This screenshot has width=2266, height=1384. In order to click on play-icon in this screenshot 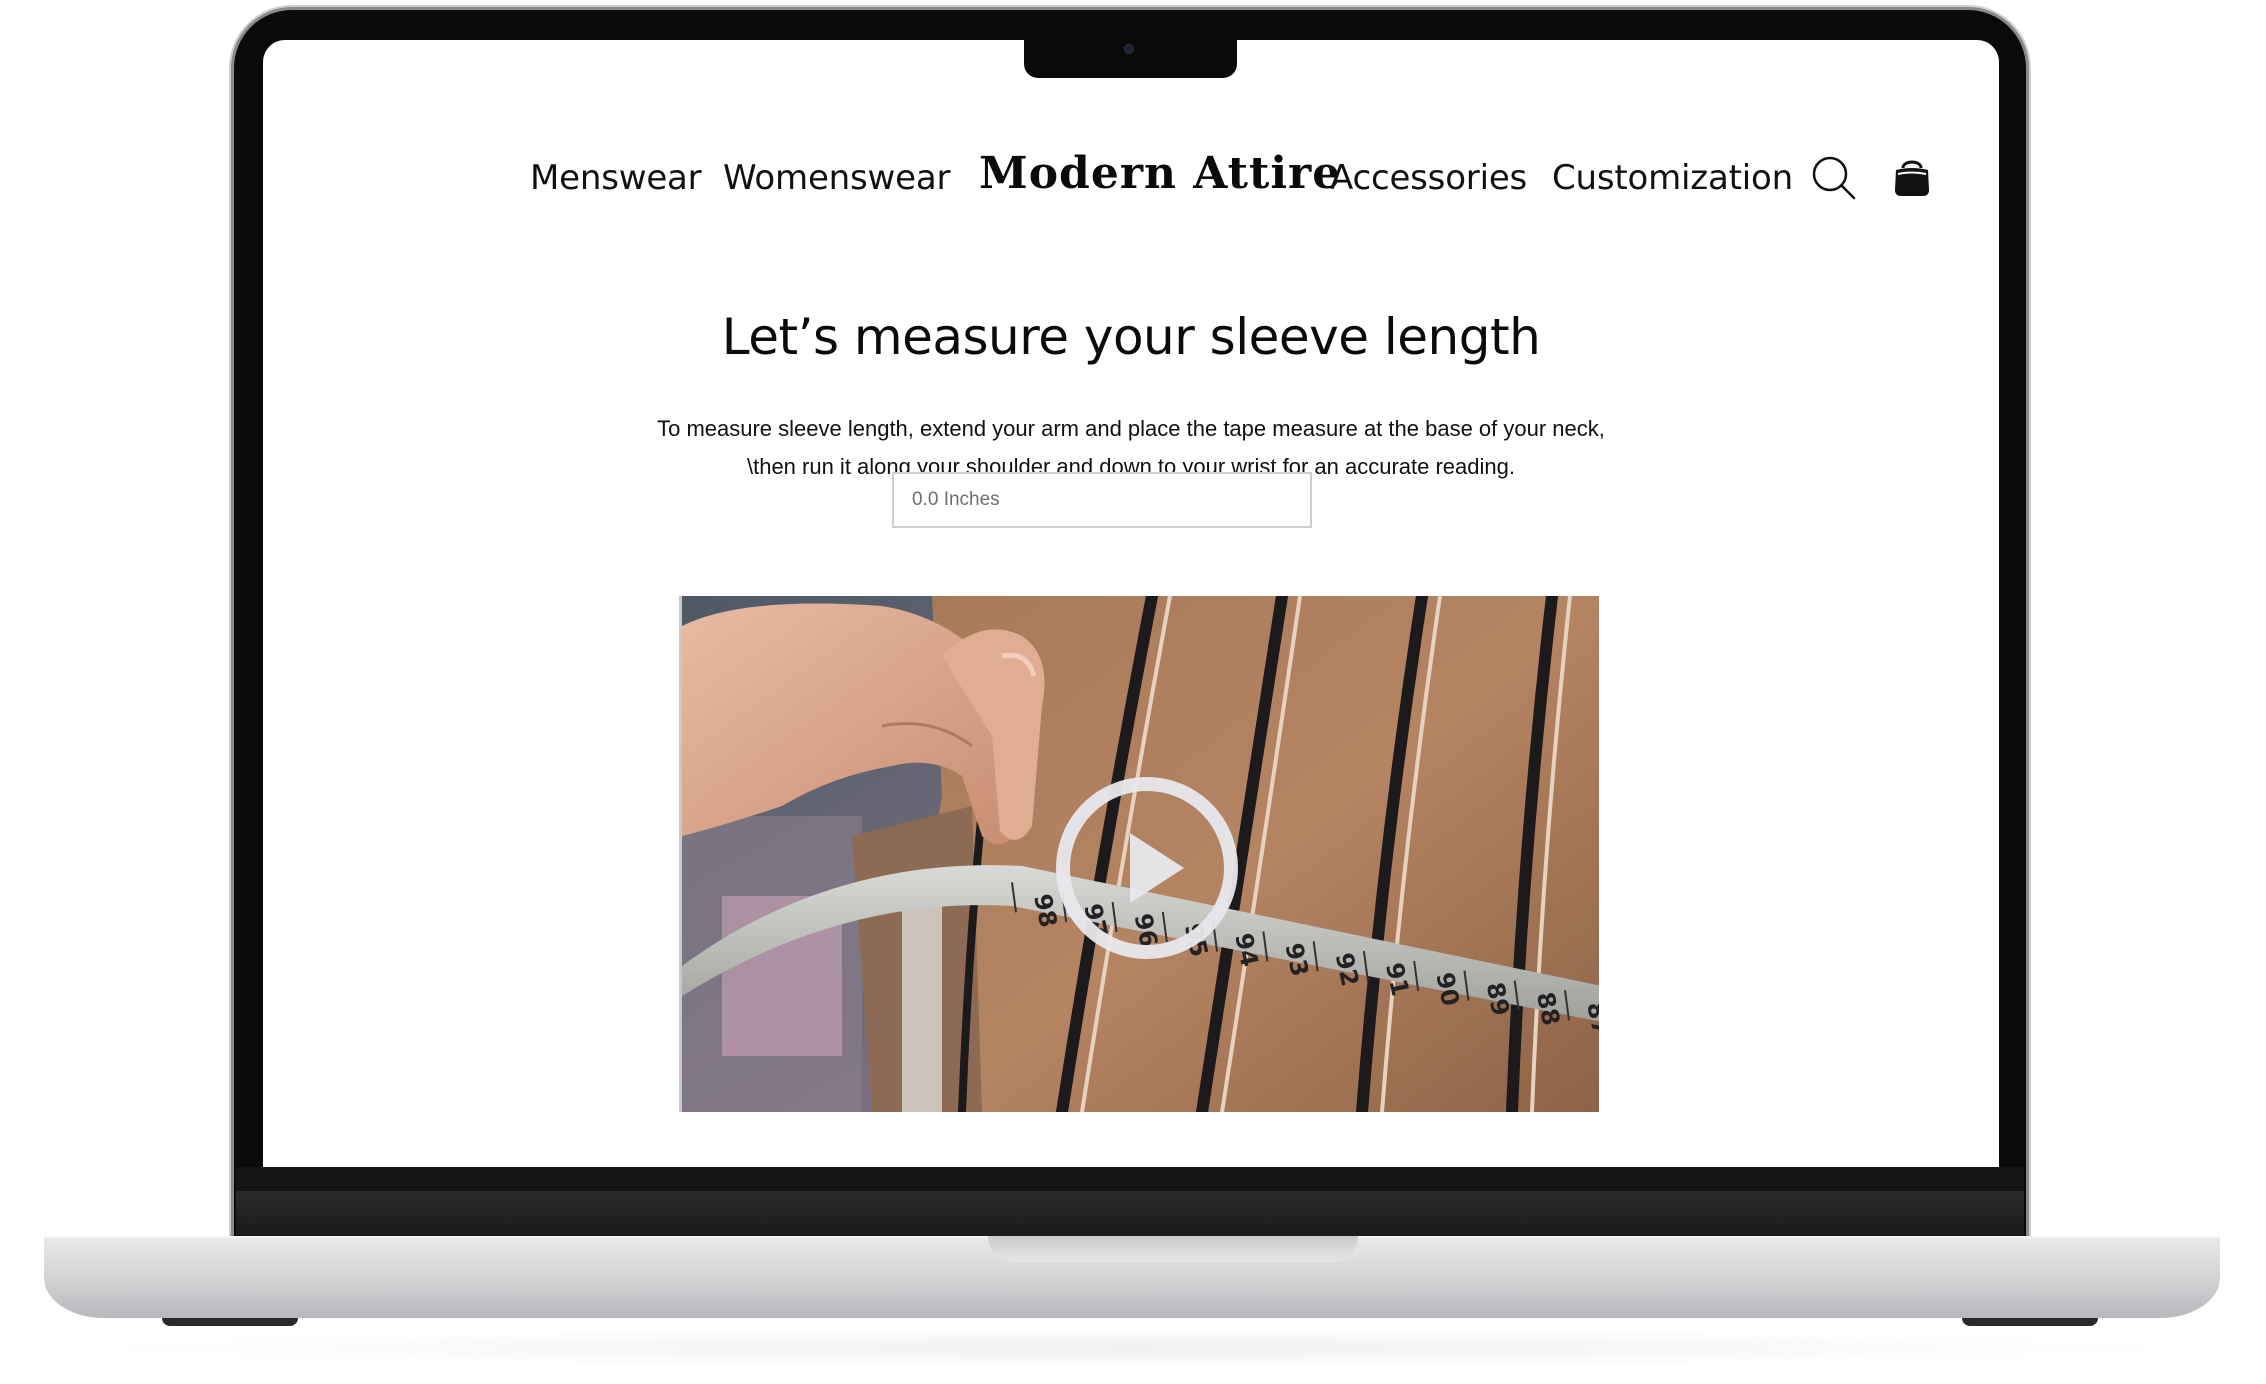, I will do `click(1147, 868)`.